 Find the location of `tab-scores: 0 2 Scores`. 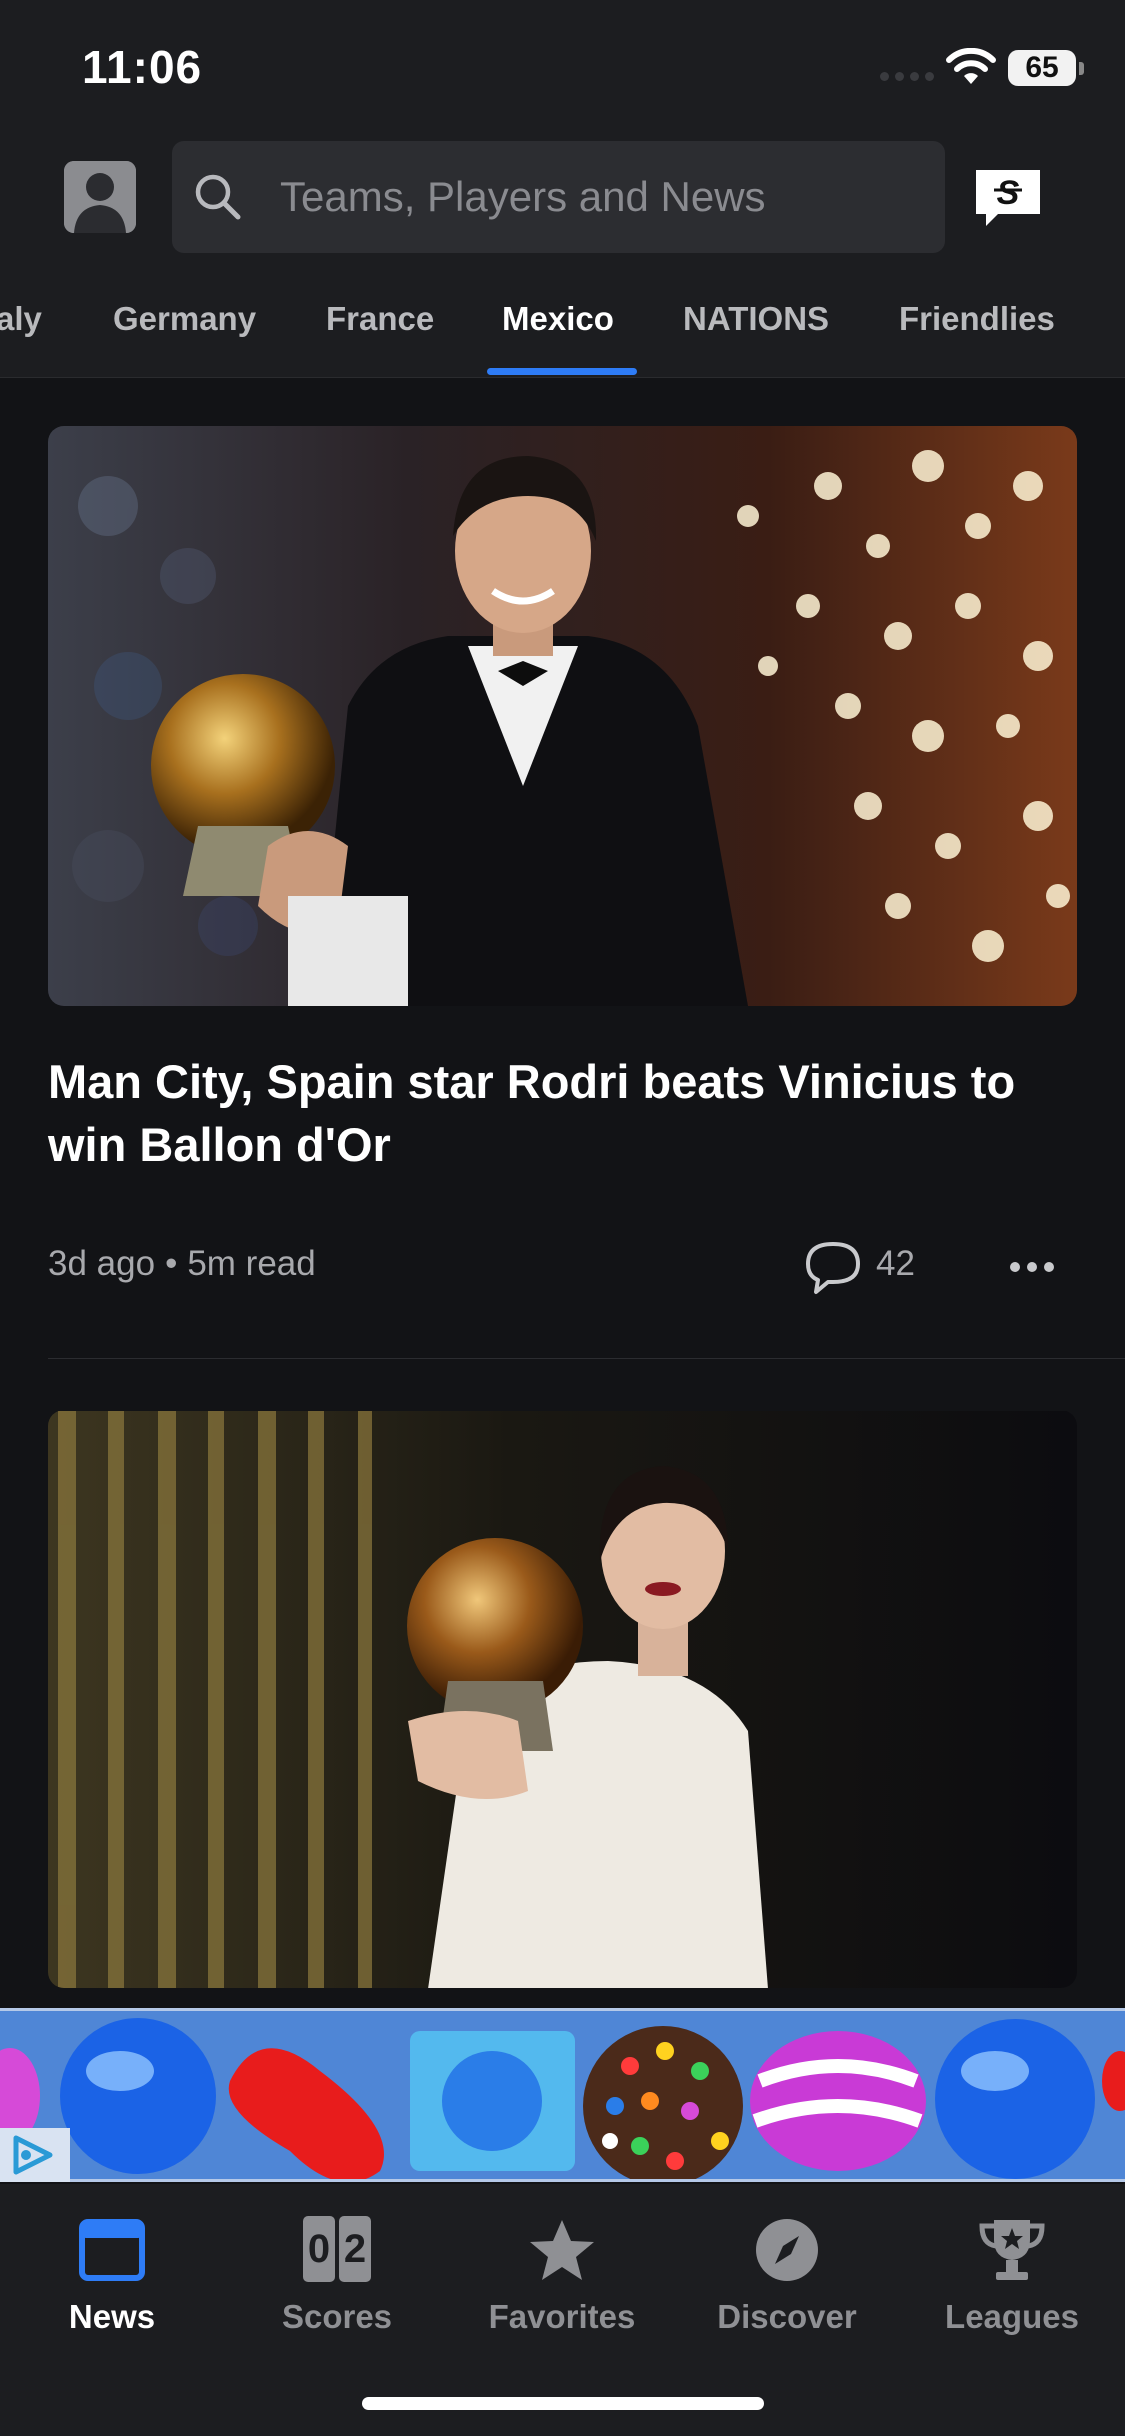

tab-scores: 0 2 Scores is located at coordinates (337, 2271).